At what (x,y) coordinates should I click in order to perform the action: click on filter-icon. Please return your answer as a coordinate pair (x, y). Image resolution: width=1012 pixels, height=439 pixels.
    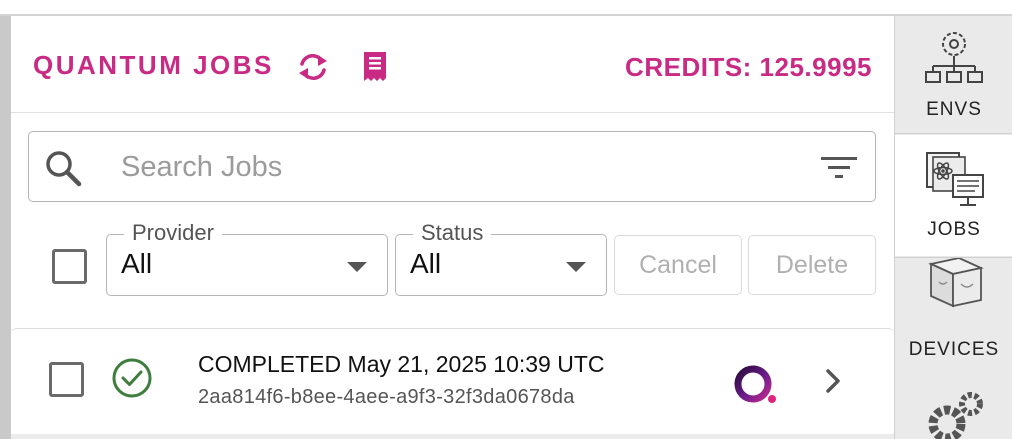
    Looking at the image, I should click on (839, 168).